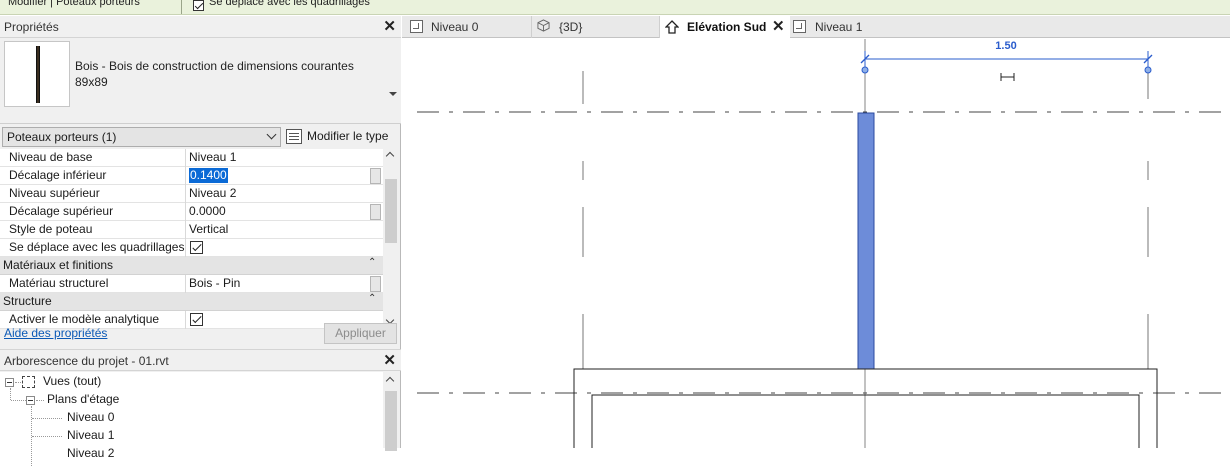 The width and height of the screenshot is (1230, 466). I want to click on property-row-base-level: Niveau de base Niveau 1, so click(191, 158).